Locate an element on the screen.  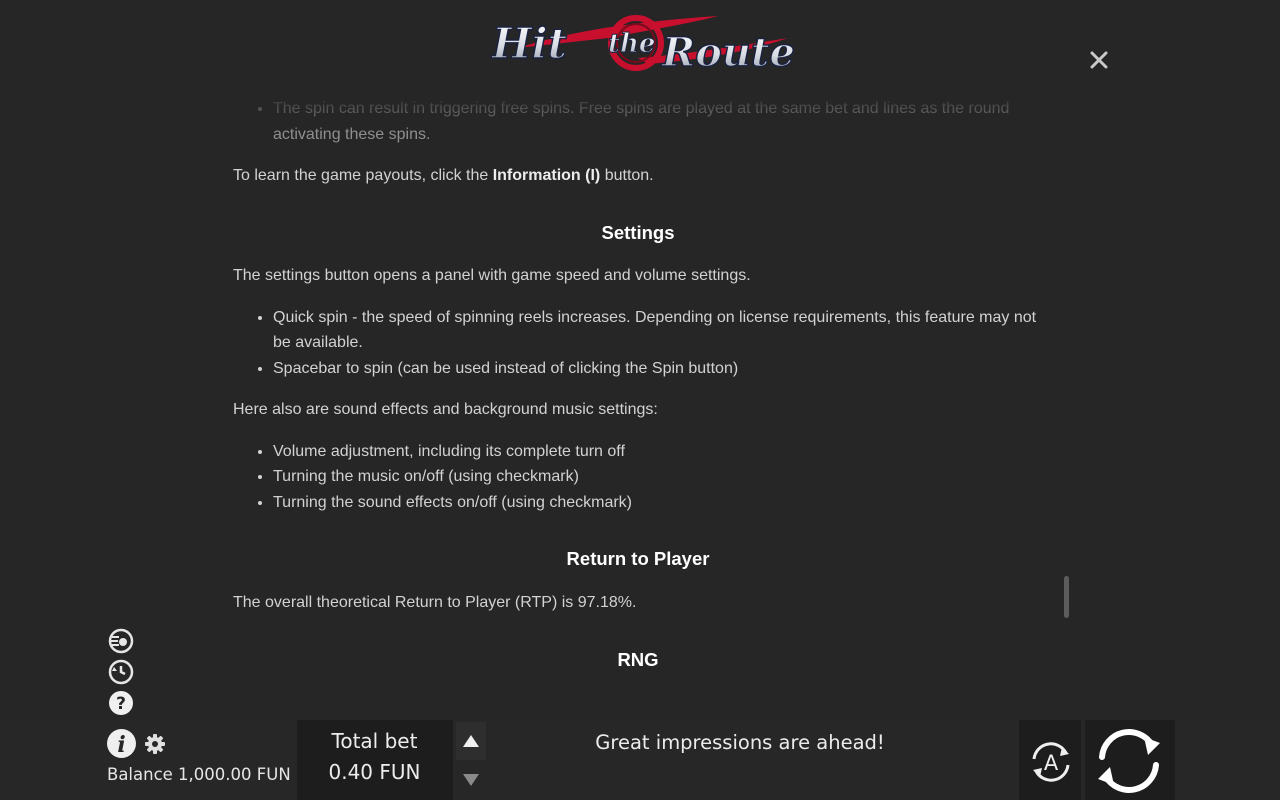
settings-heading: Settings is located at coordinates (638, 232).